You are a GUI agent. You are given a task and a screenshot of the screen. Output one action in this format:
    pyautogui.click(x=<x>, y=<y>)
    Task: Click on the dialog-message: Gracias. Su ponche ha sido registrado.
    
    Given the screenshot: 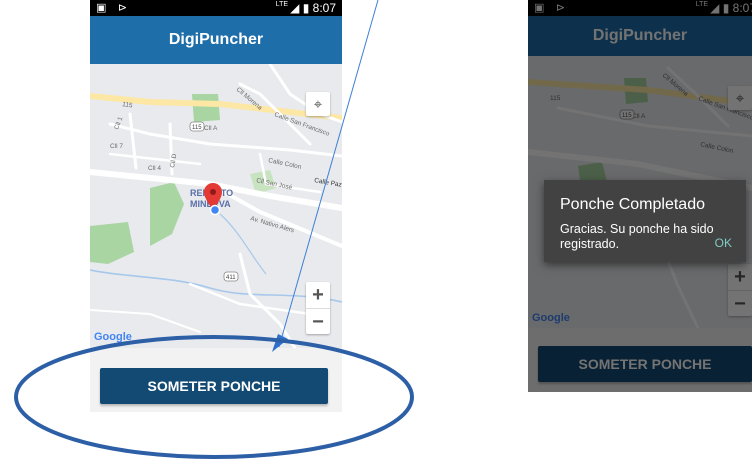 What is the action you would take?
    pyautogui.click(x=637, y=236)
    